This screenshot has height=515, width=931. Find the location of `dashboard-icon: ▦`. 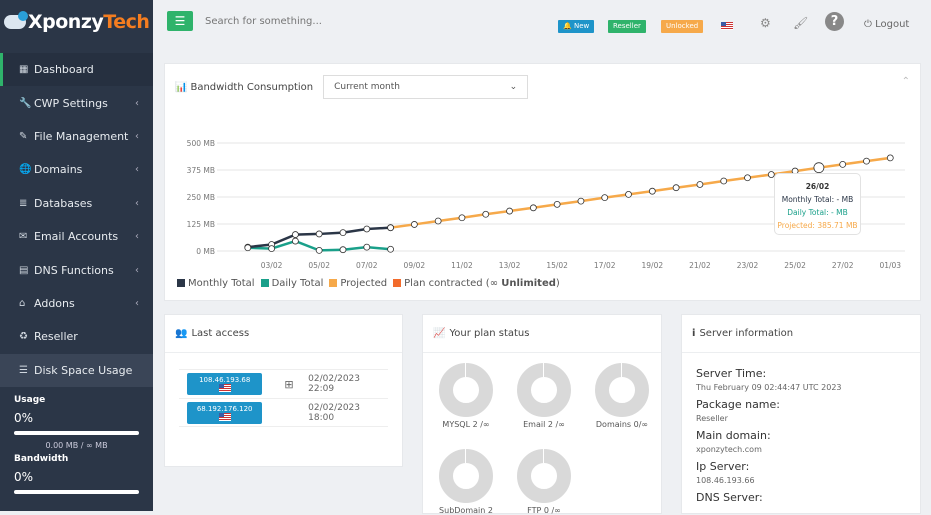

dashboard-icon: ▦ is located at coordinates (24, 70).